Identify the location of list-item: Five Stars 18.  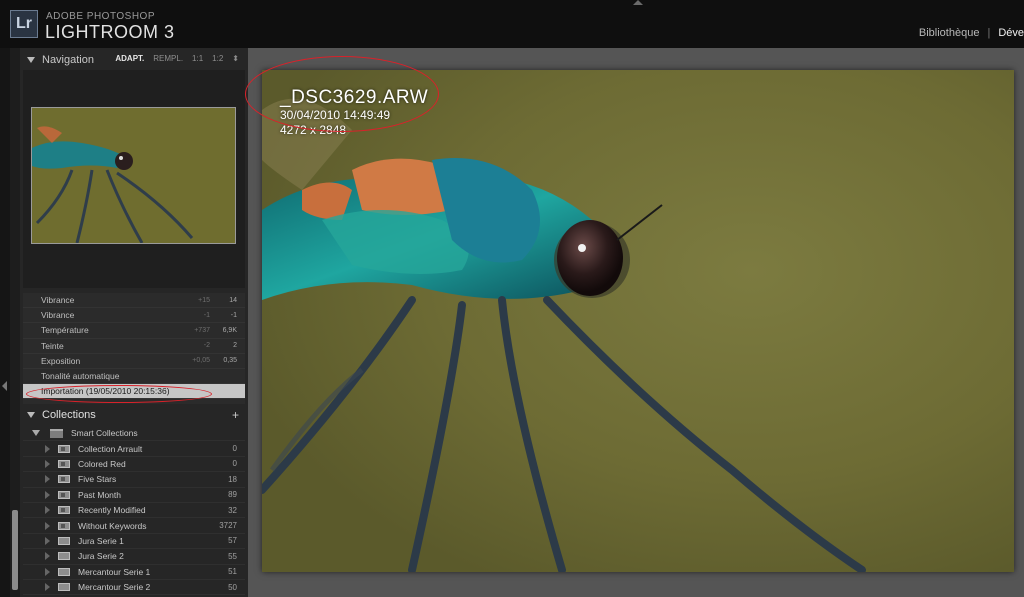
(134, 480).